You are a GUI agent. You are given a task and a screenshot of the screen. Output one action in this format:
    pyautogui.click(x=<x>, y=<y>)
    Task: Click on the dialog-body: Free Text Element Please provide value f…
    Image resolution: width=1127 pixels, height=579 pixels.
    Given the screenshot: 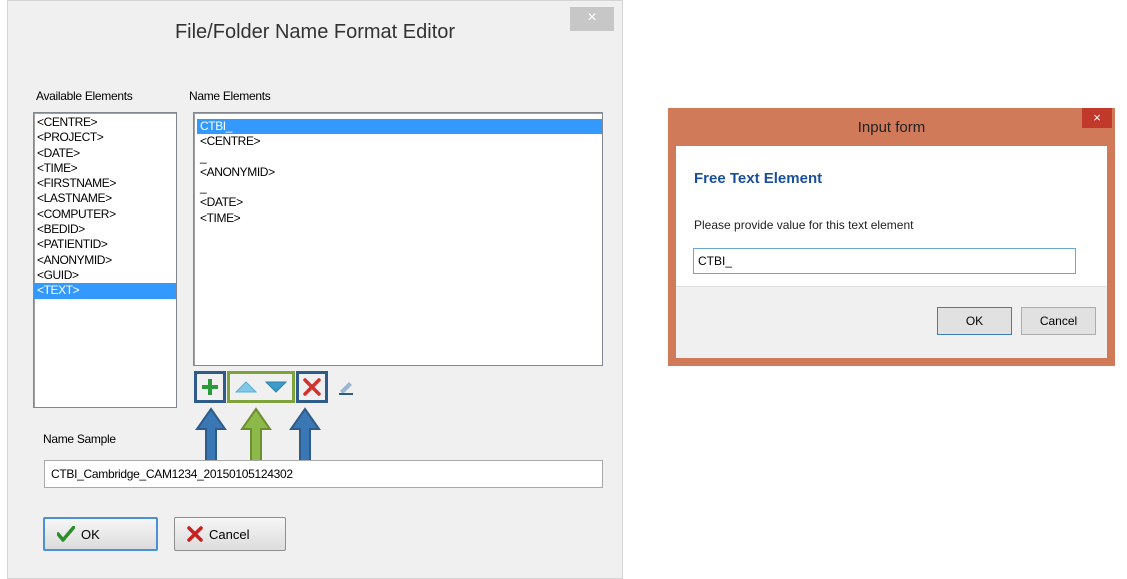 What is the action you would take?
    pyautogui.click(x=891, y=216)
    